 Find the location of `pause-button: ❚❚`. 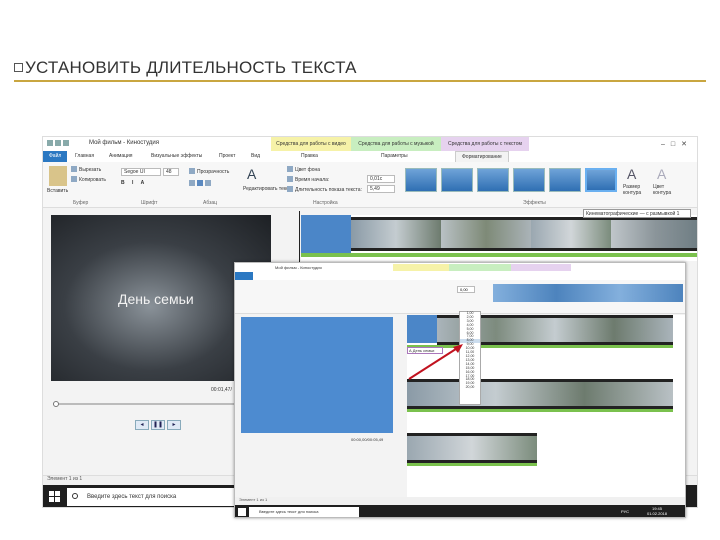

pause-button: ❚❚ is located at coordinates (158, 425).